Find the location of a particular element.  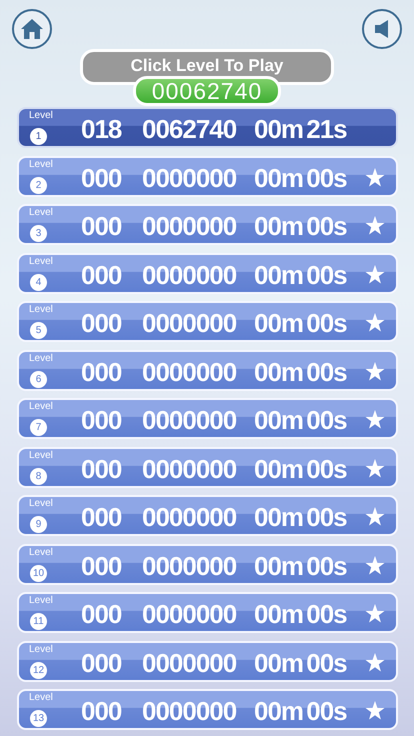

level-row: Level 9 000 0000000 00m 00s is located at coordinates (207, 515).